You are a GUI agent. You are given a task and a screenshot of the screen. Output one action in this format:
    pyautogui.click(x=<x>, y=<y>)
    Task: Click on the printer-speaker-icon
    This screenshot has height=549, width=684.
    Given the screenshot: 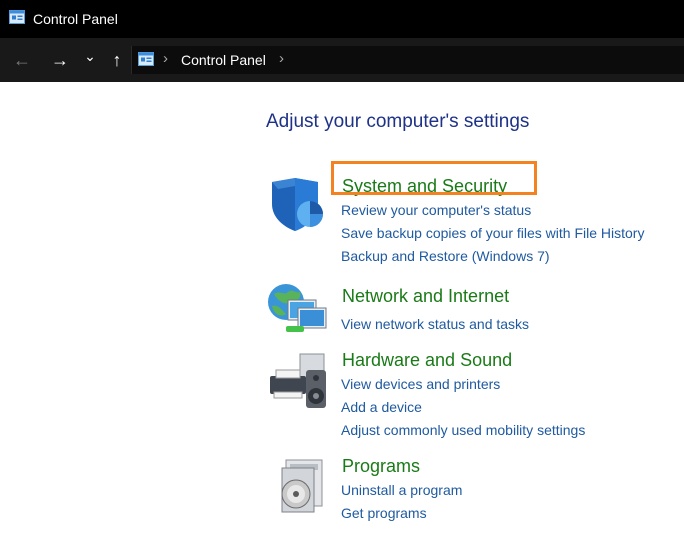 What is the action you would take?
    pyautogui.click(x=297, y=382)
    